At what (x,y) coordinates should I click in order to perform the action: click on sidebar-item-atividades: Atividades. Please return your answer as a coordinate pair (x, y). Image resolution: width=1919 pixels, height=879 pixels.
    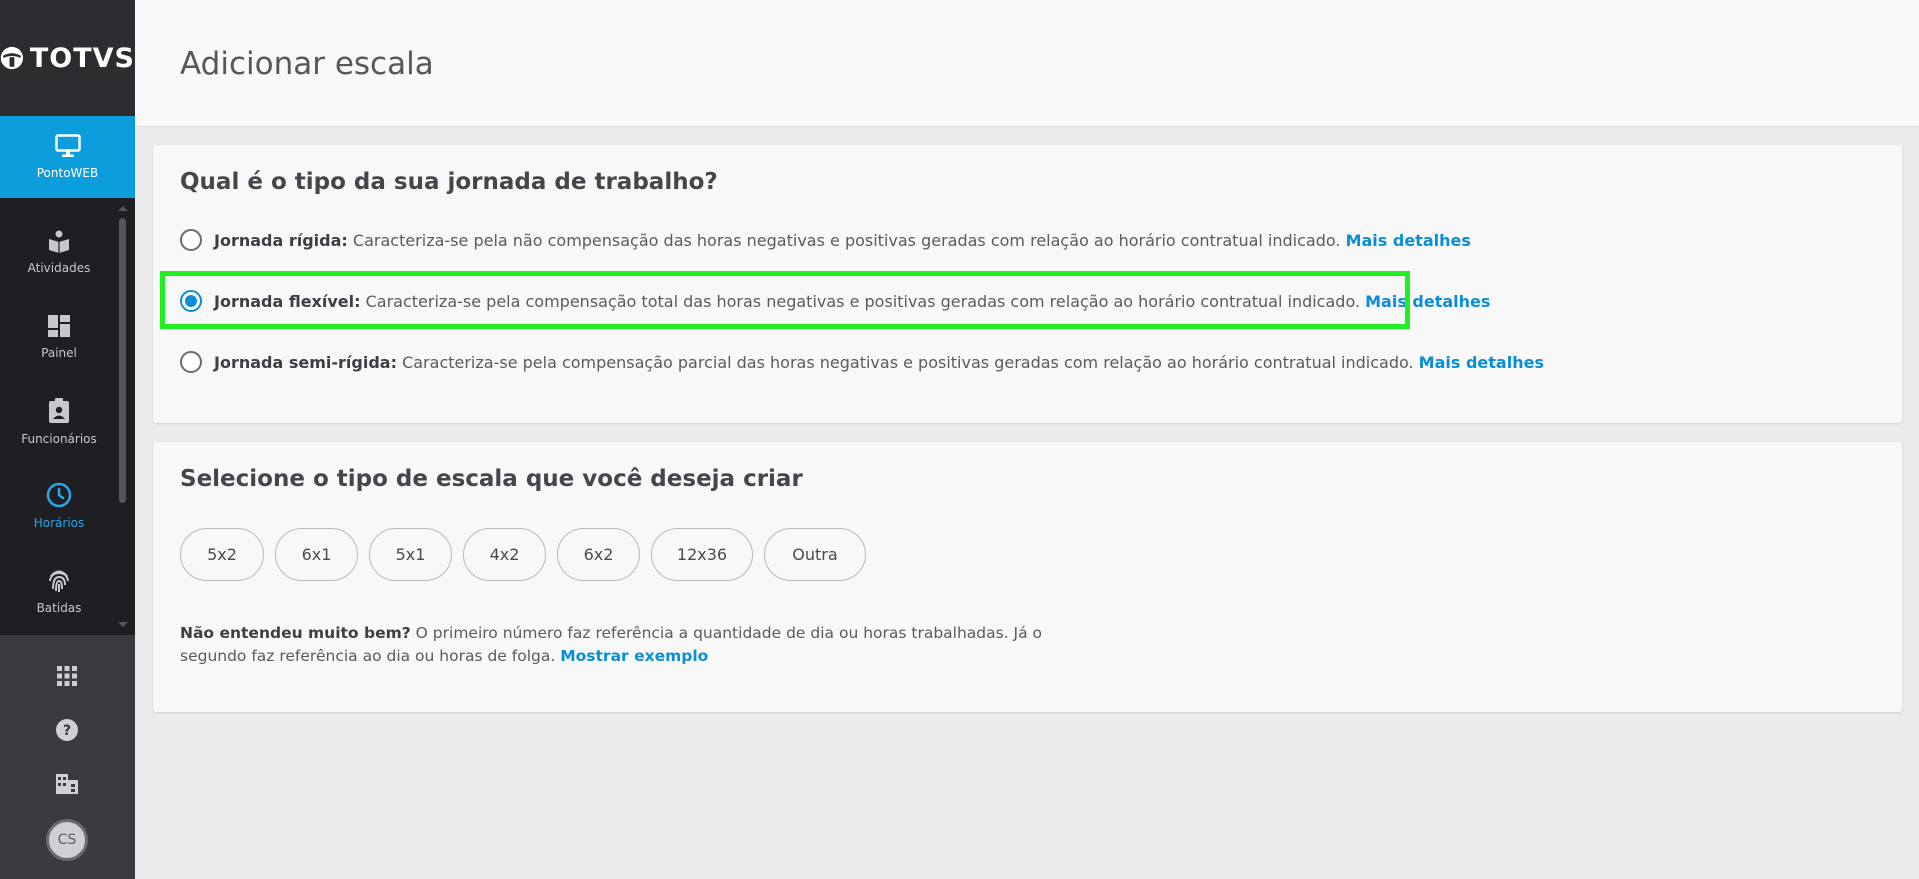
    Looking at the image, I should click on (59, 252).